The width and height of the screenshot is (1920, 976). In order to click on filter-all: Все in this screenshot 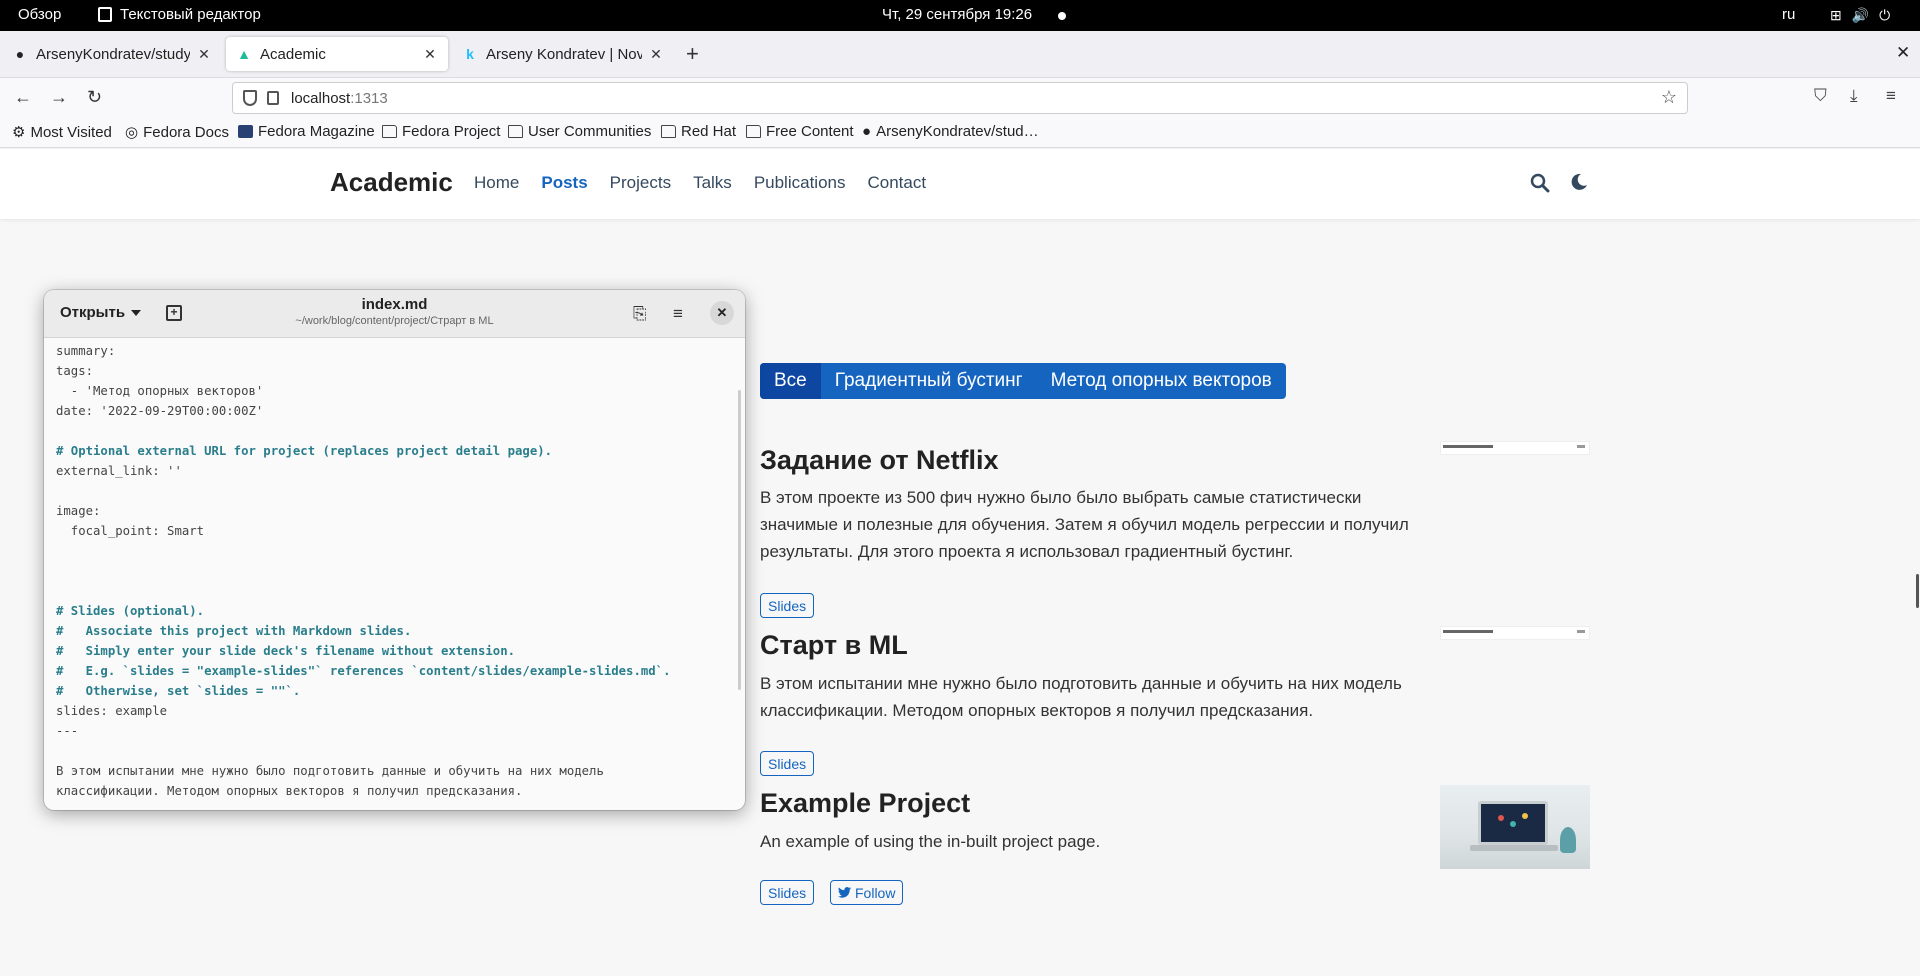, I will do `click(790, 381)`.